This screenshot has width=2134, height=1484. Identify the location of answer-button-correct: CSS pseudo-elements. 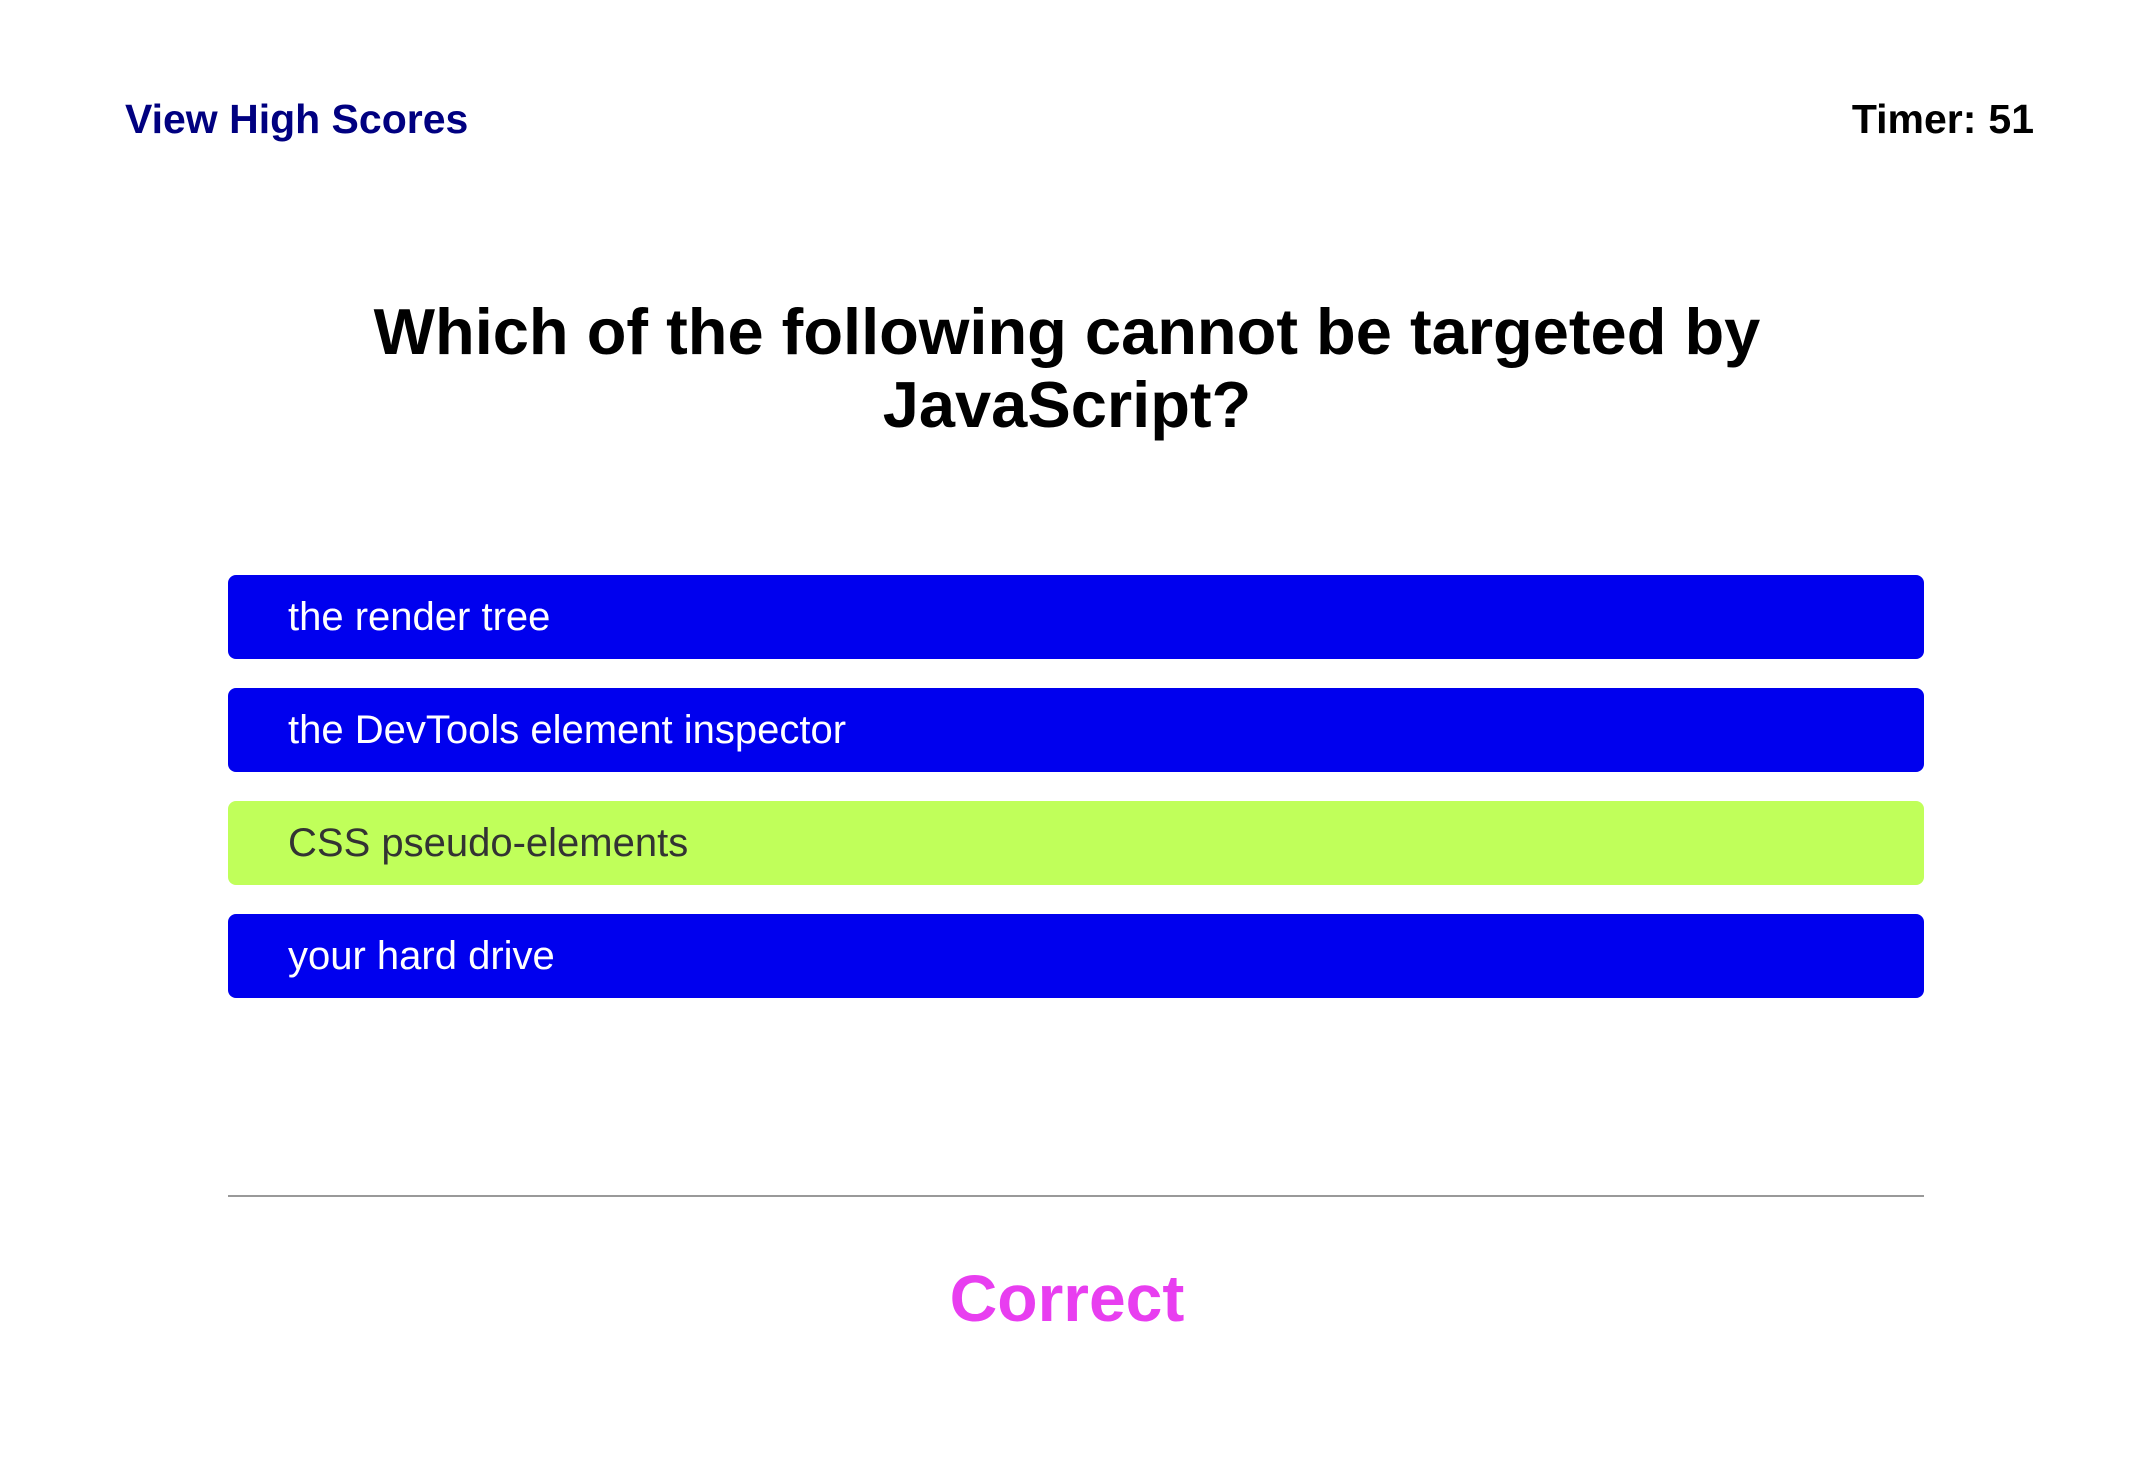
(1076, 843).